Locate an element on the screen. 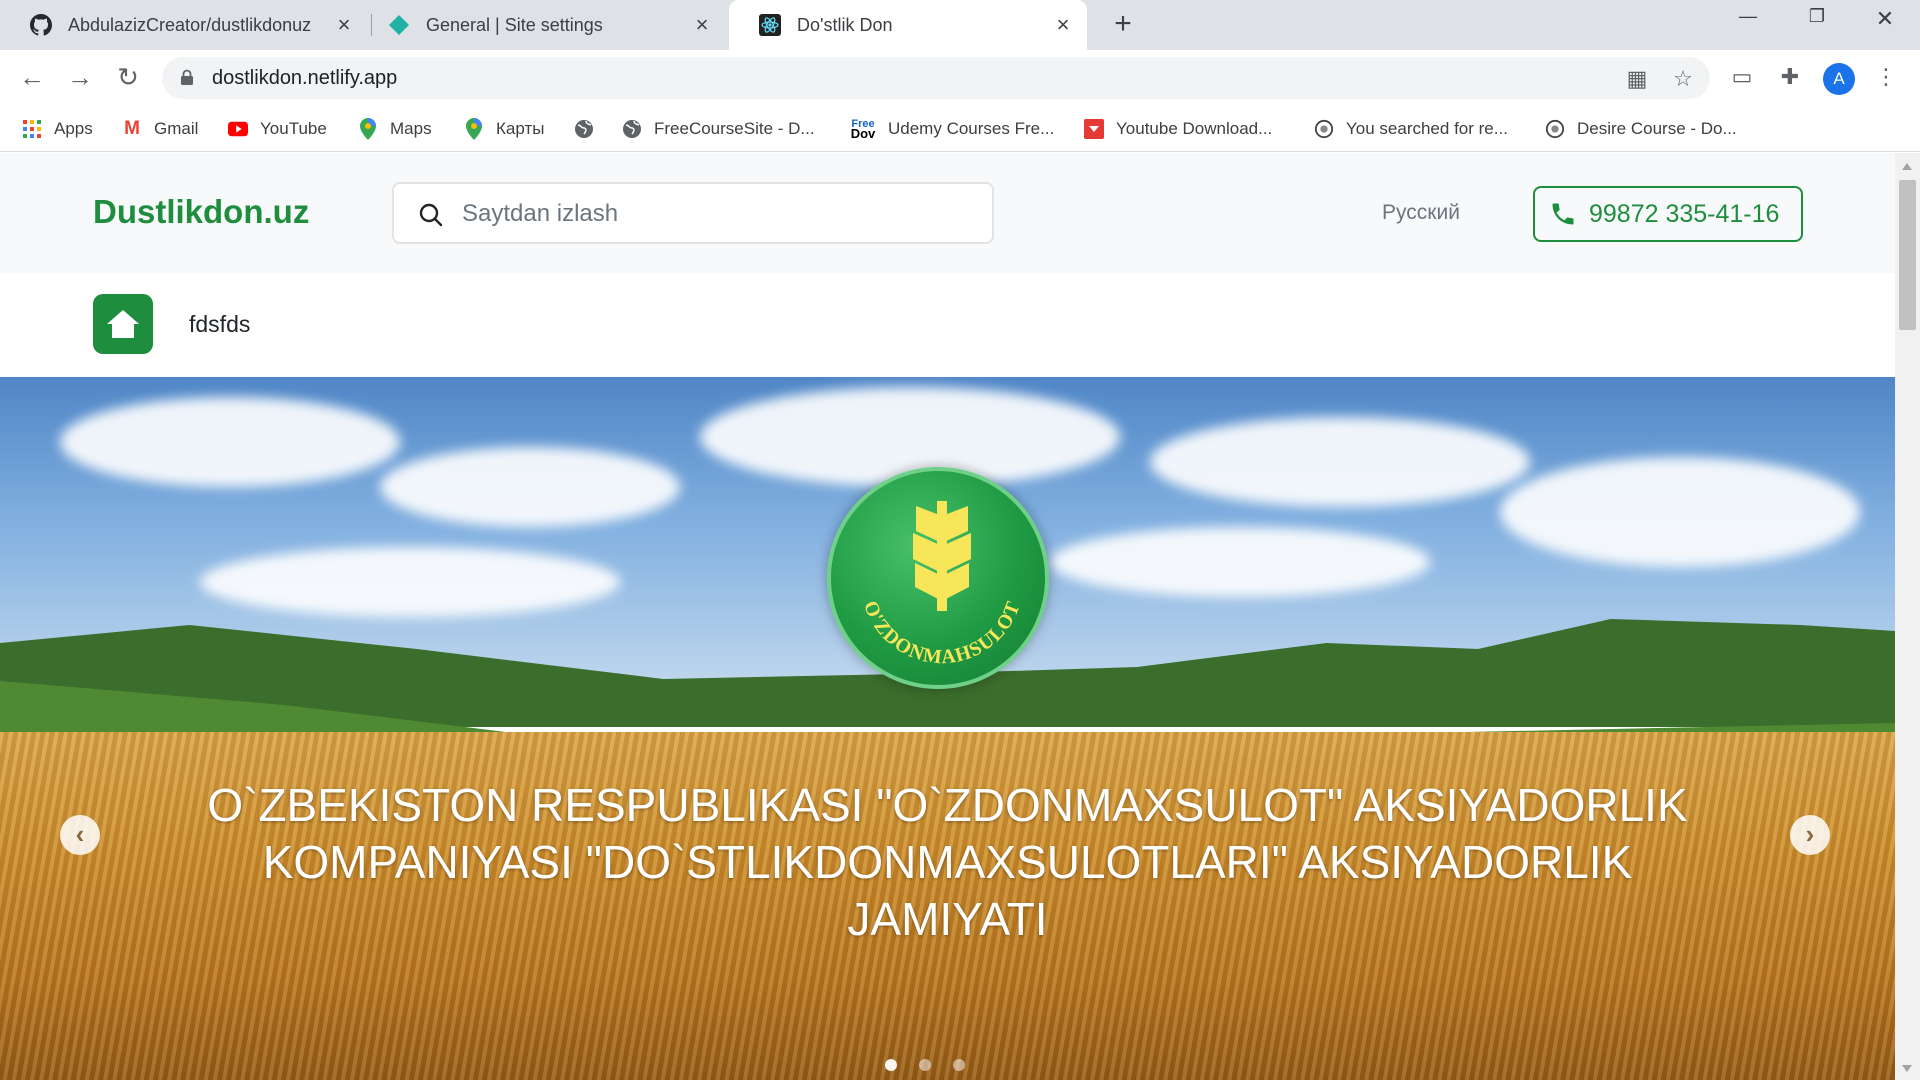 This screenshot has height=1080, width=1920. phone-number: 99872 335-41-16 is located at coordinates (1684, 213).